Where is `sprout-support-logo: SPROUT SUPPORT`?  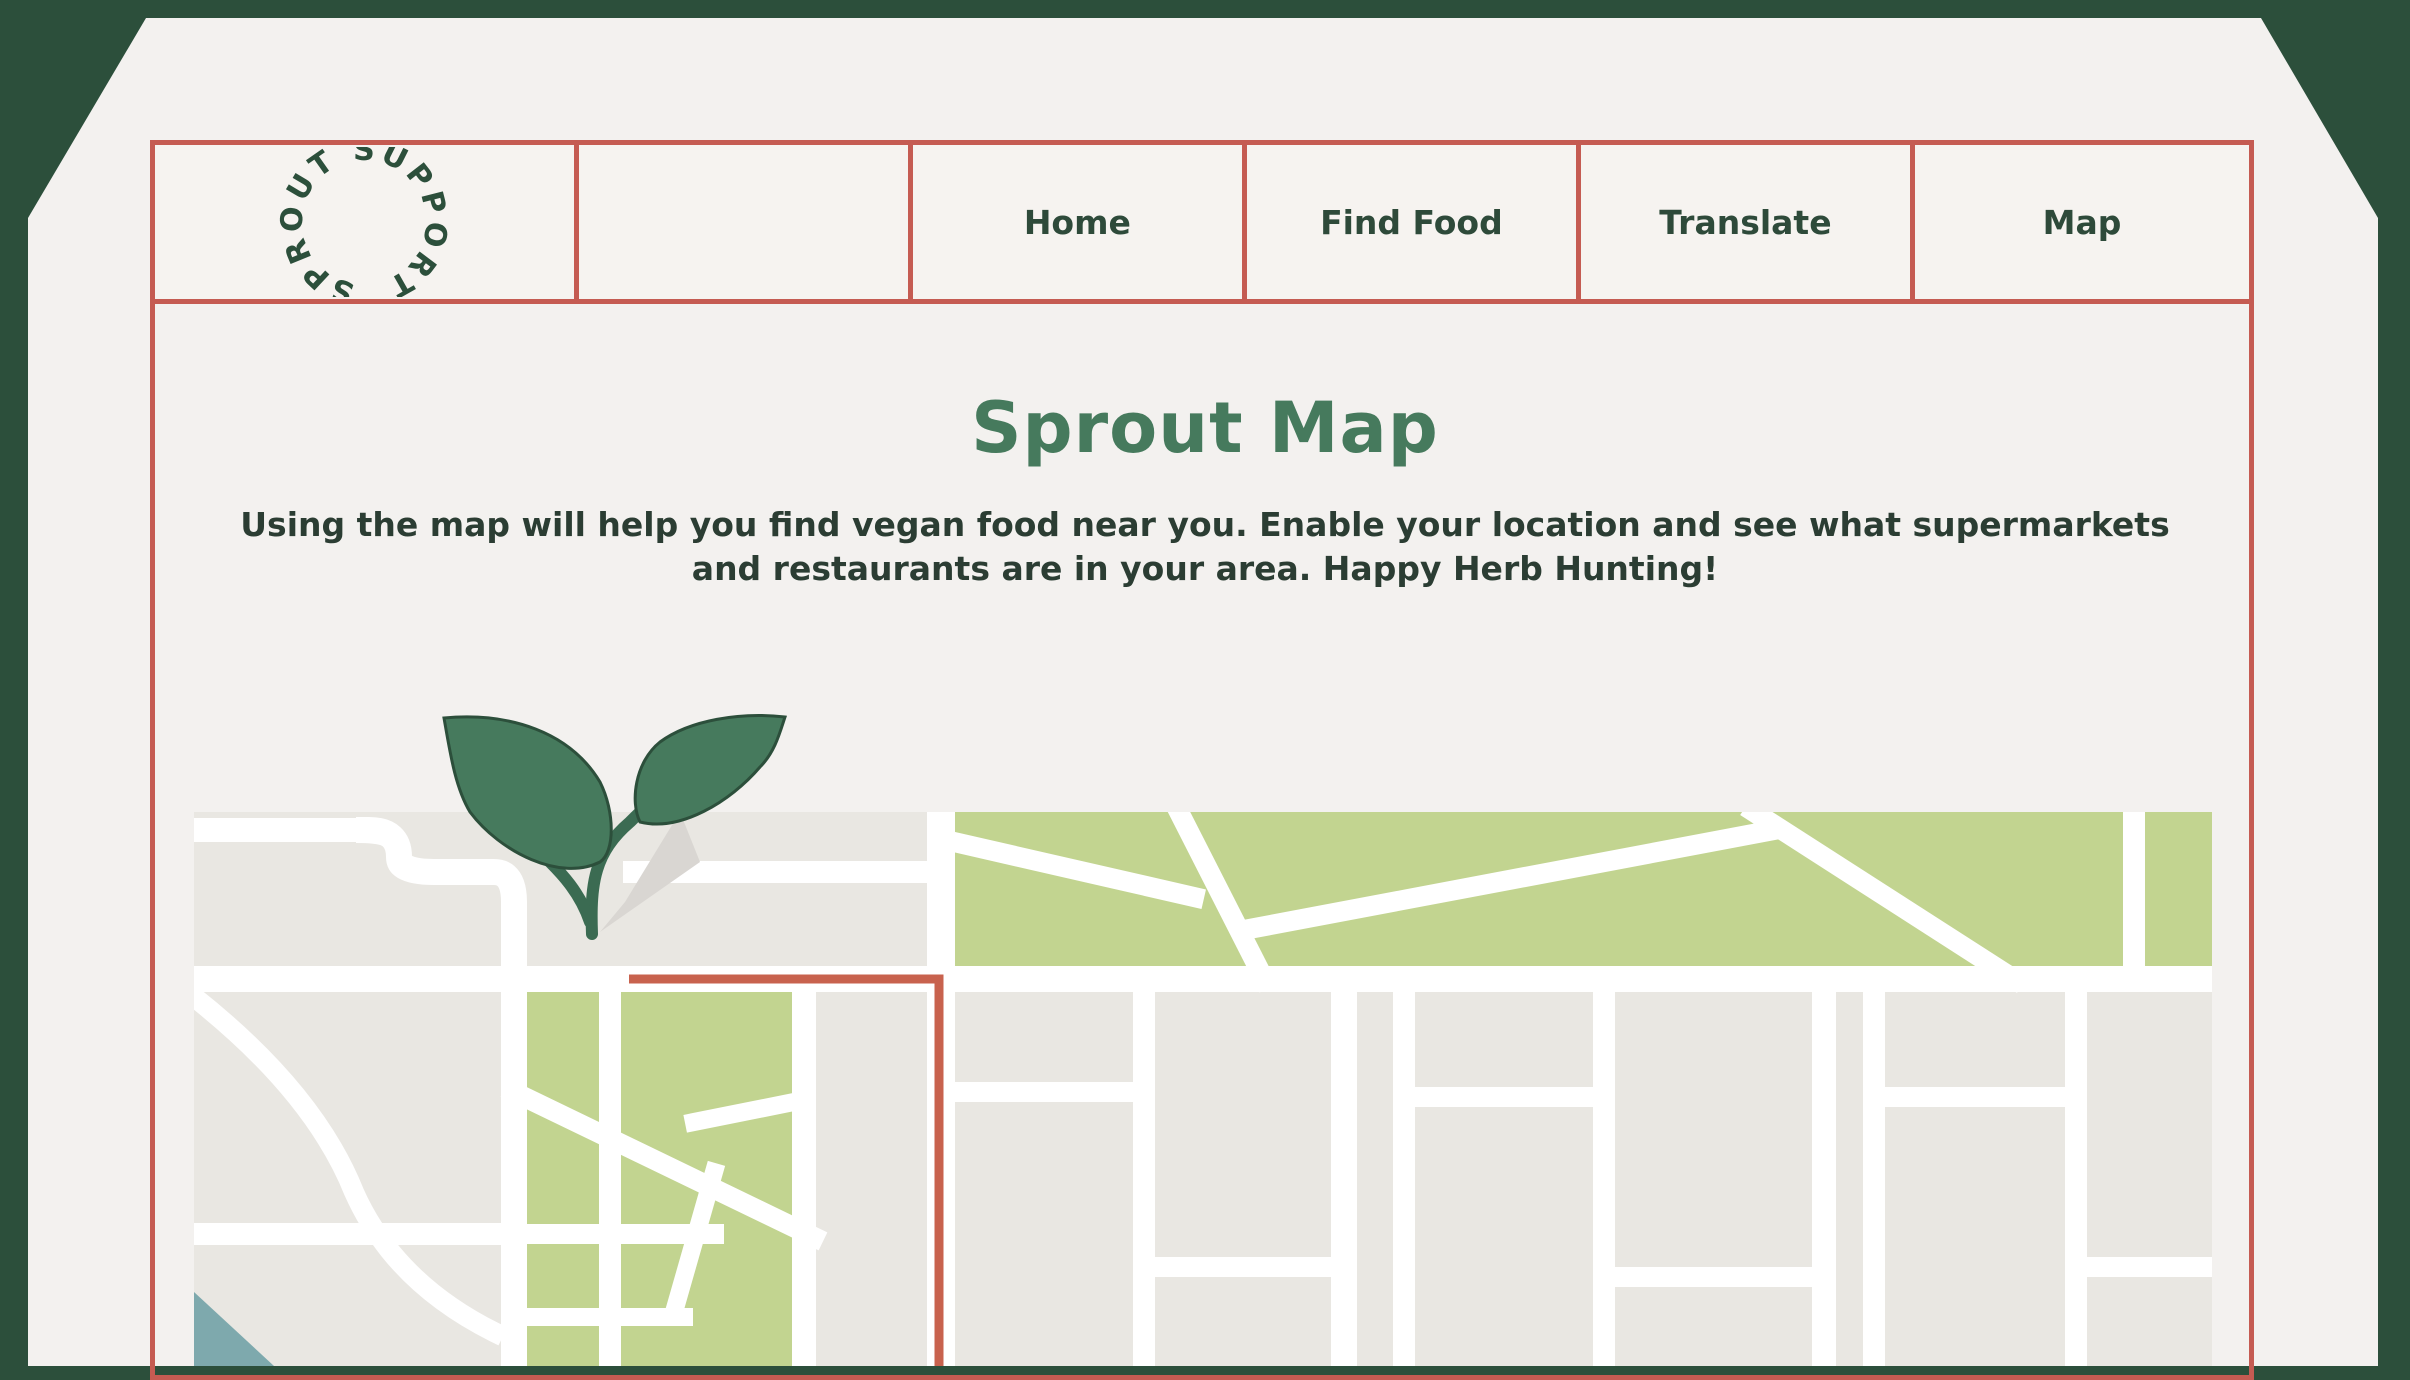 sprout-support-logo: SPROUT SUPPORT is located at coordinates (364, 222).